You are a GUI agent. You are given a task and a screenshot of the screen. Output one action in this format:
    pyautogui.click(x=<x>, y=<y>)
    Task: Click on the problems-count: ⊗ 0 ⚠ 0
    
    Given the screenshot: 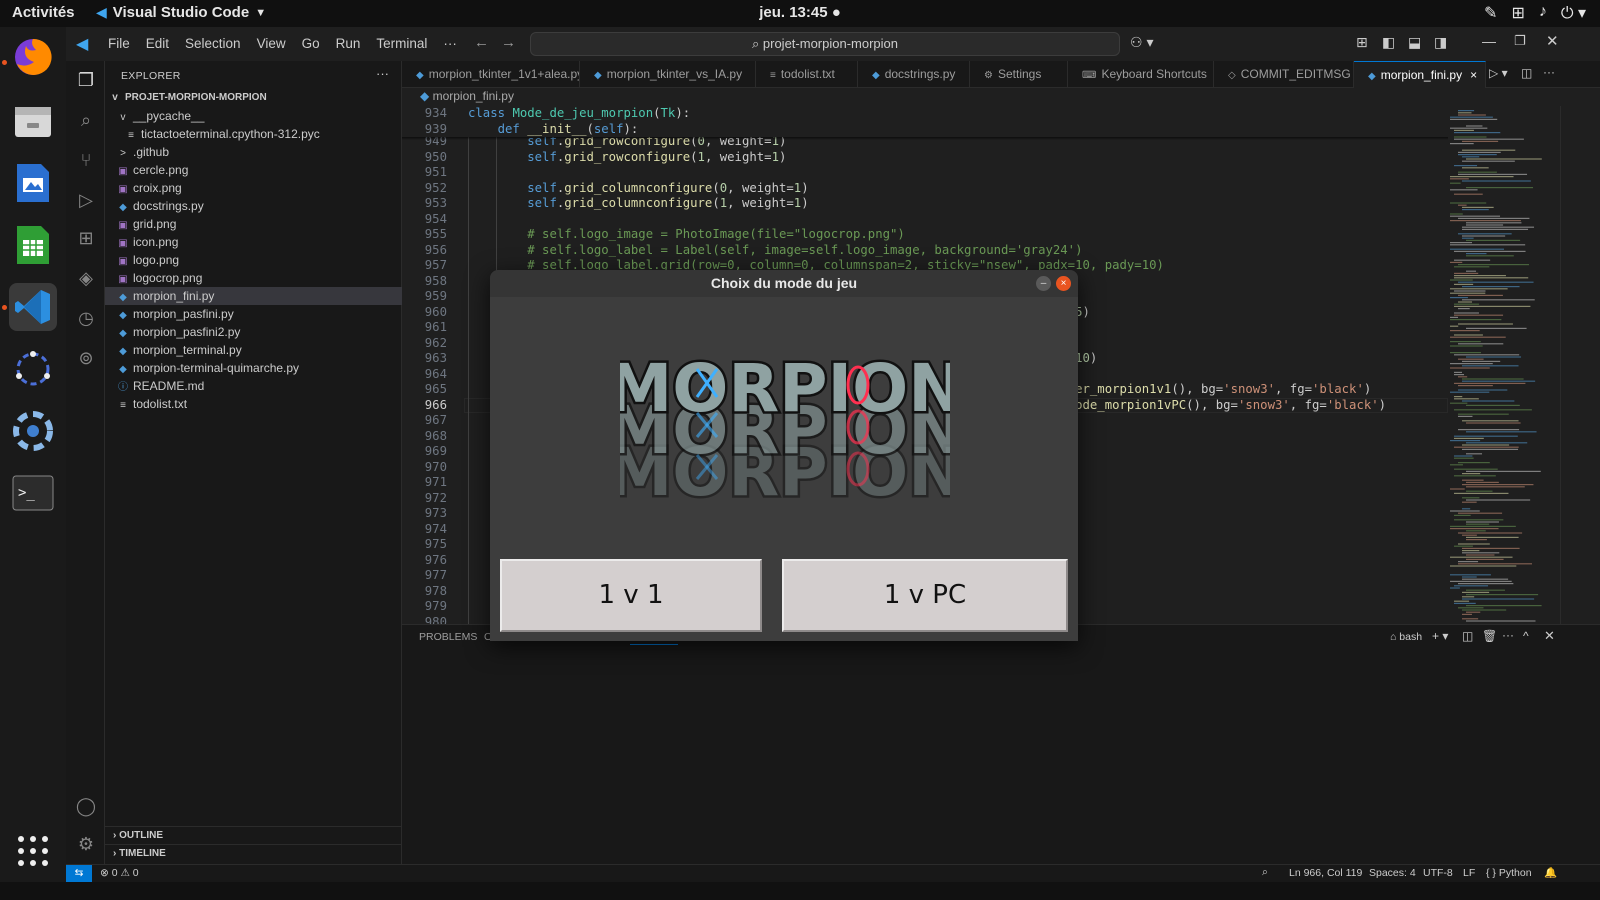 What is the action you would take?
    pyautogui.click(x=119, y=873)
    